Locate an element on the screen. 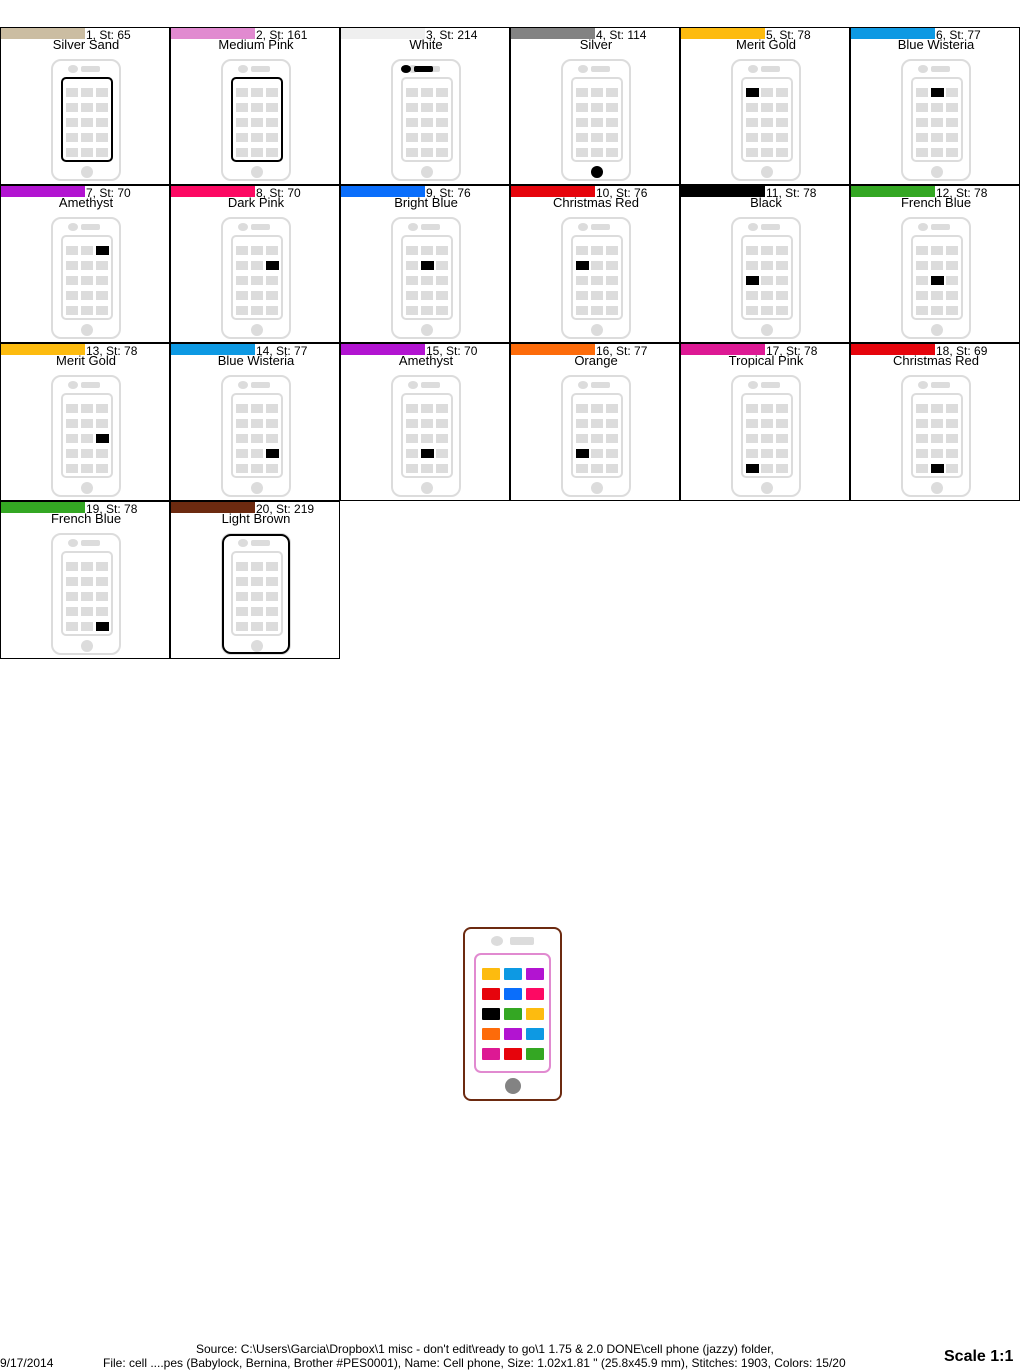 This screenshot has height=1370, width=1024. color-cell: 8, St: 70 Dark Pink is located at coordinates (255, 264).